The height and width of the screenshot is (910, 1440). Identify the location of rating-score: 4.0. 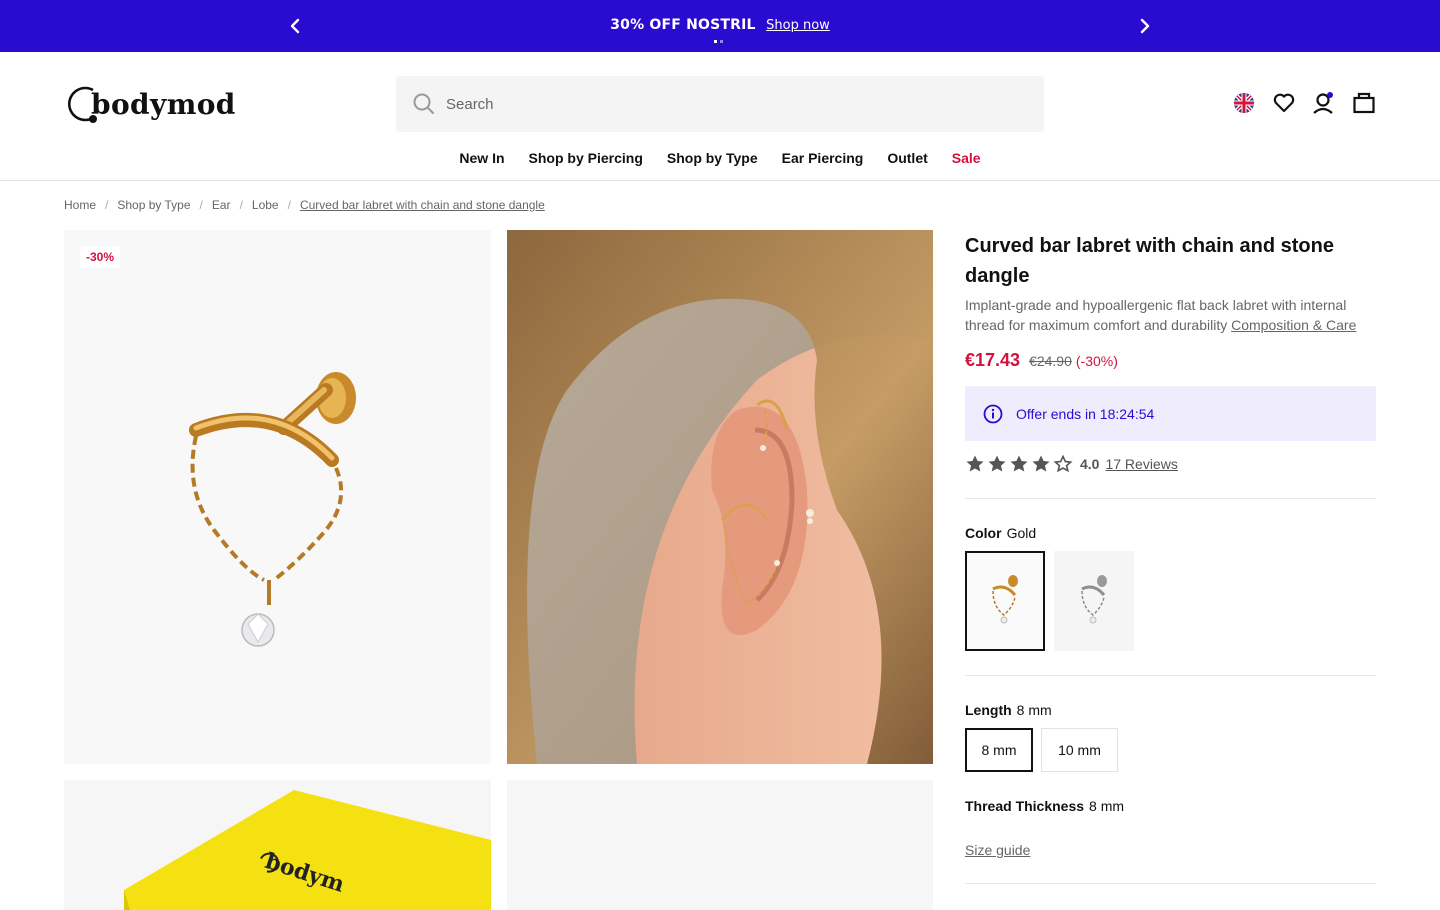
(1090, 464).